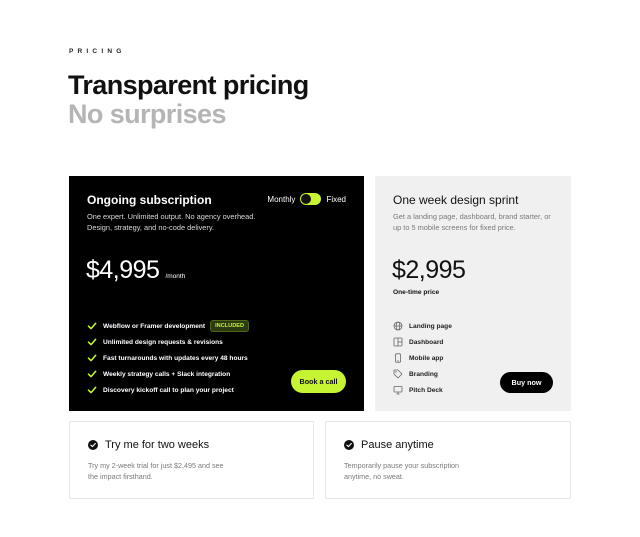 This screenshot has width=640, height=537. Describe the element at coordinates (430, 326) in the screenshot. I see `deliverable-label: Landing page` at that location.